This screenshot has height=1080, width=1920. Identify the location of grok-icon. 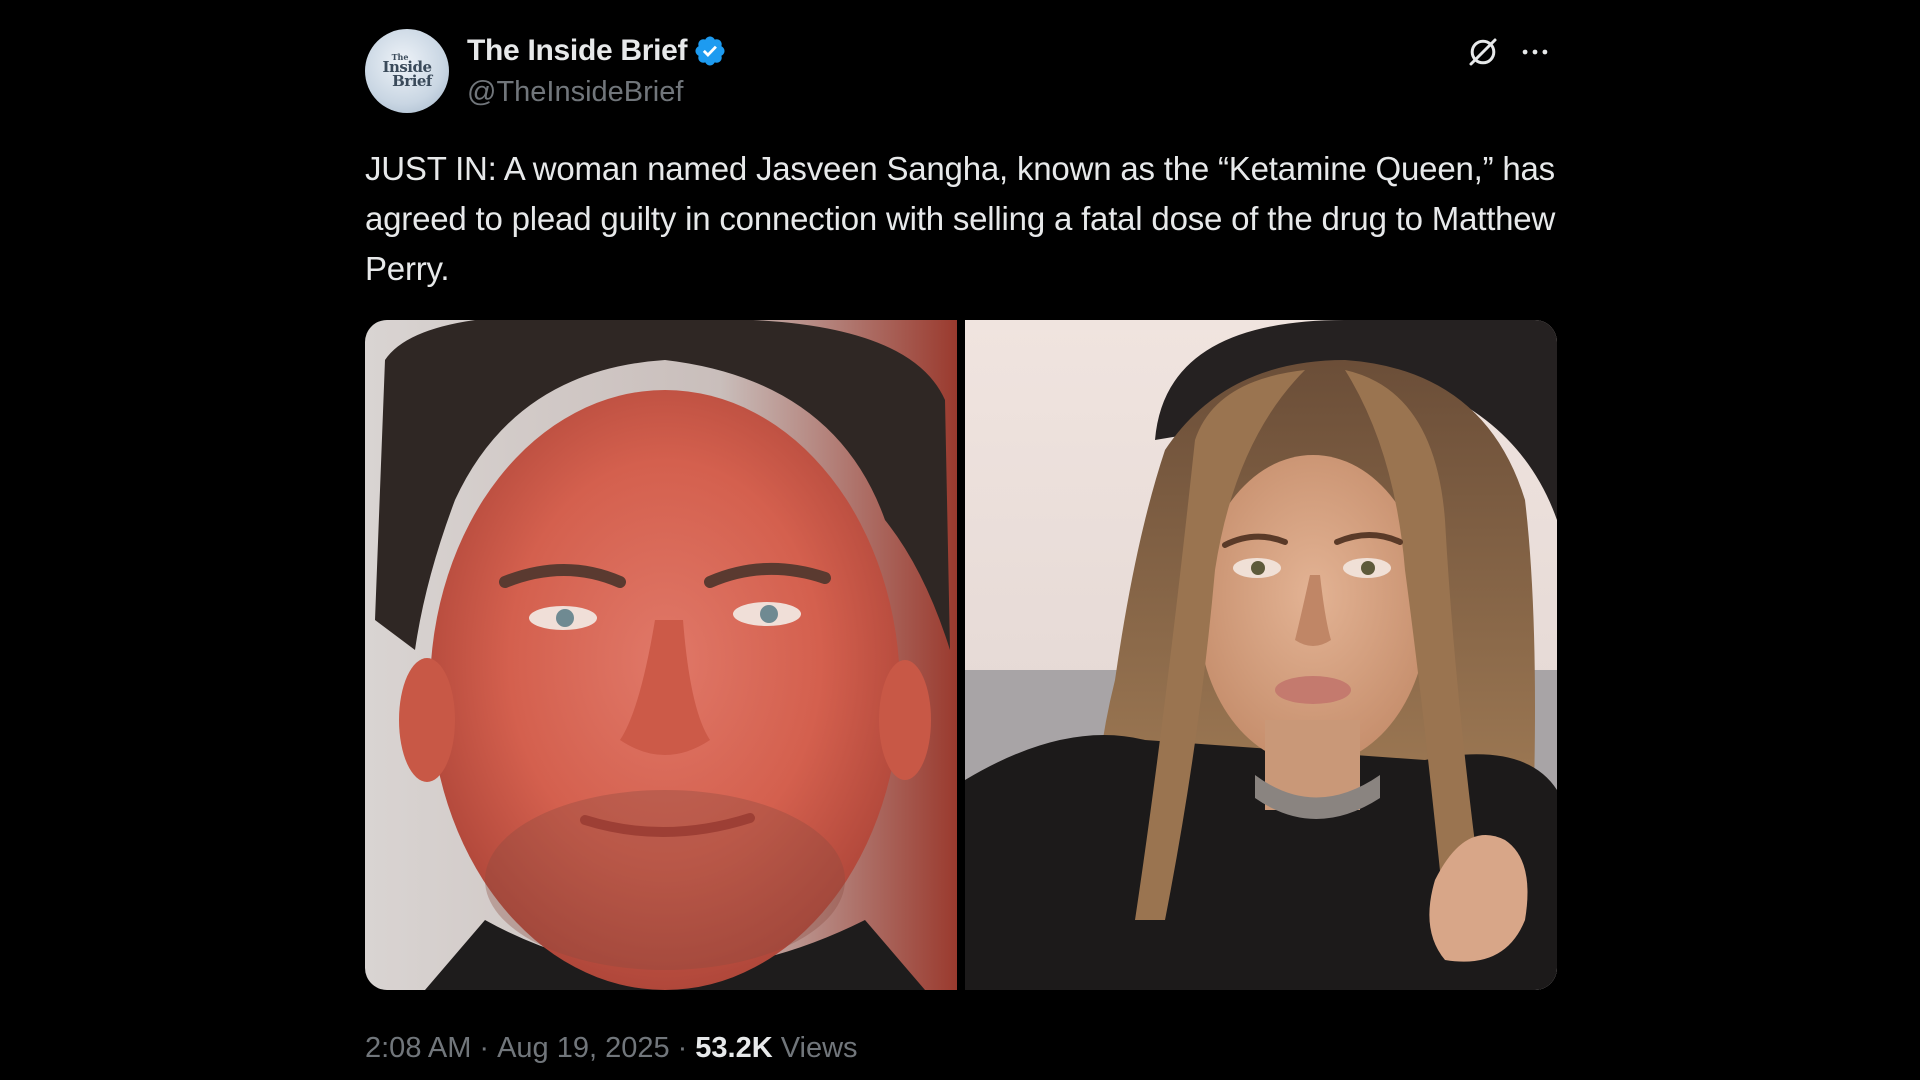
(1483, 52).